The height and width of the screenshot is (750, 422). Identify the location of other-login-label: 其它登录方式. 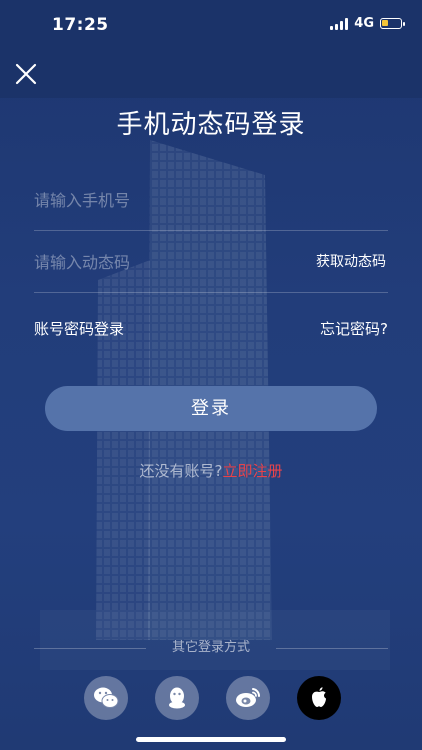
(210, 647).